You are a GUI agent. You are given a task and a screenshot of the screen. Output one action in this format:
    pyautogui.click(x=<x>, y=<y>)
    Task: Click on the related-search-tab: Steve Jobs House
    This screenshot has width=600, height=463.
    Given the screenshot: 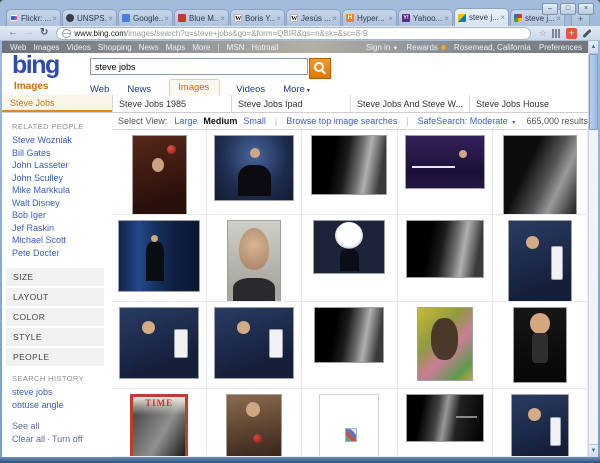 What is the action you would take?
    pyautogui.click(x=528, y=103)
    